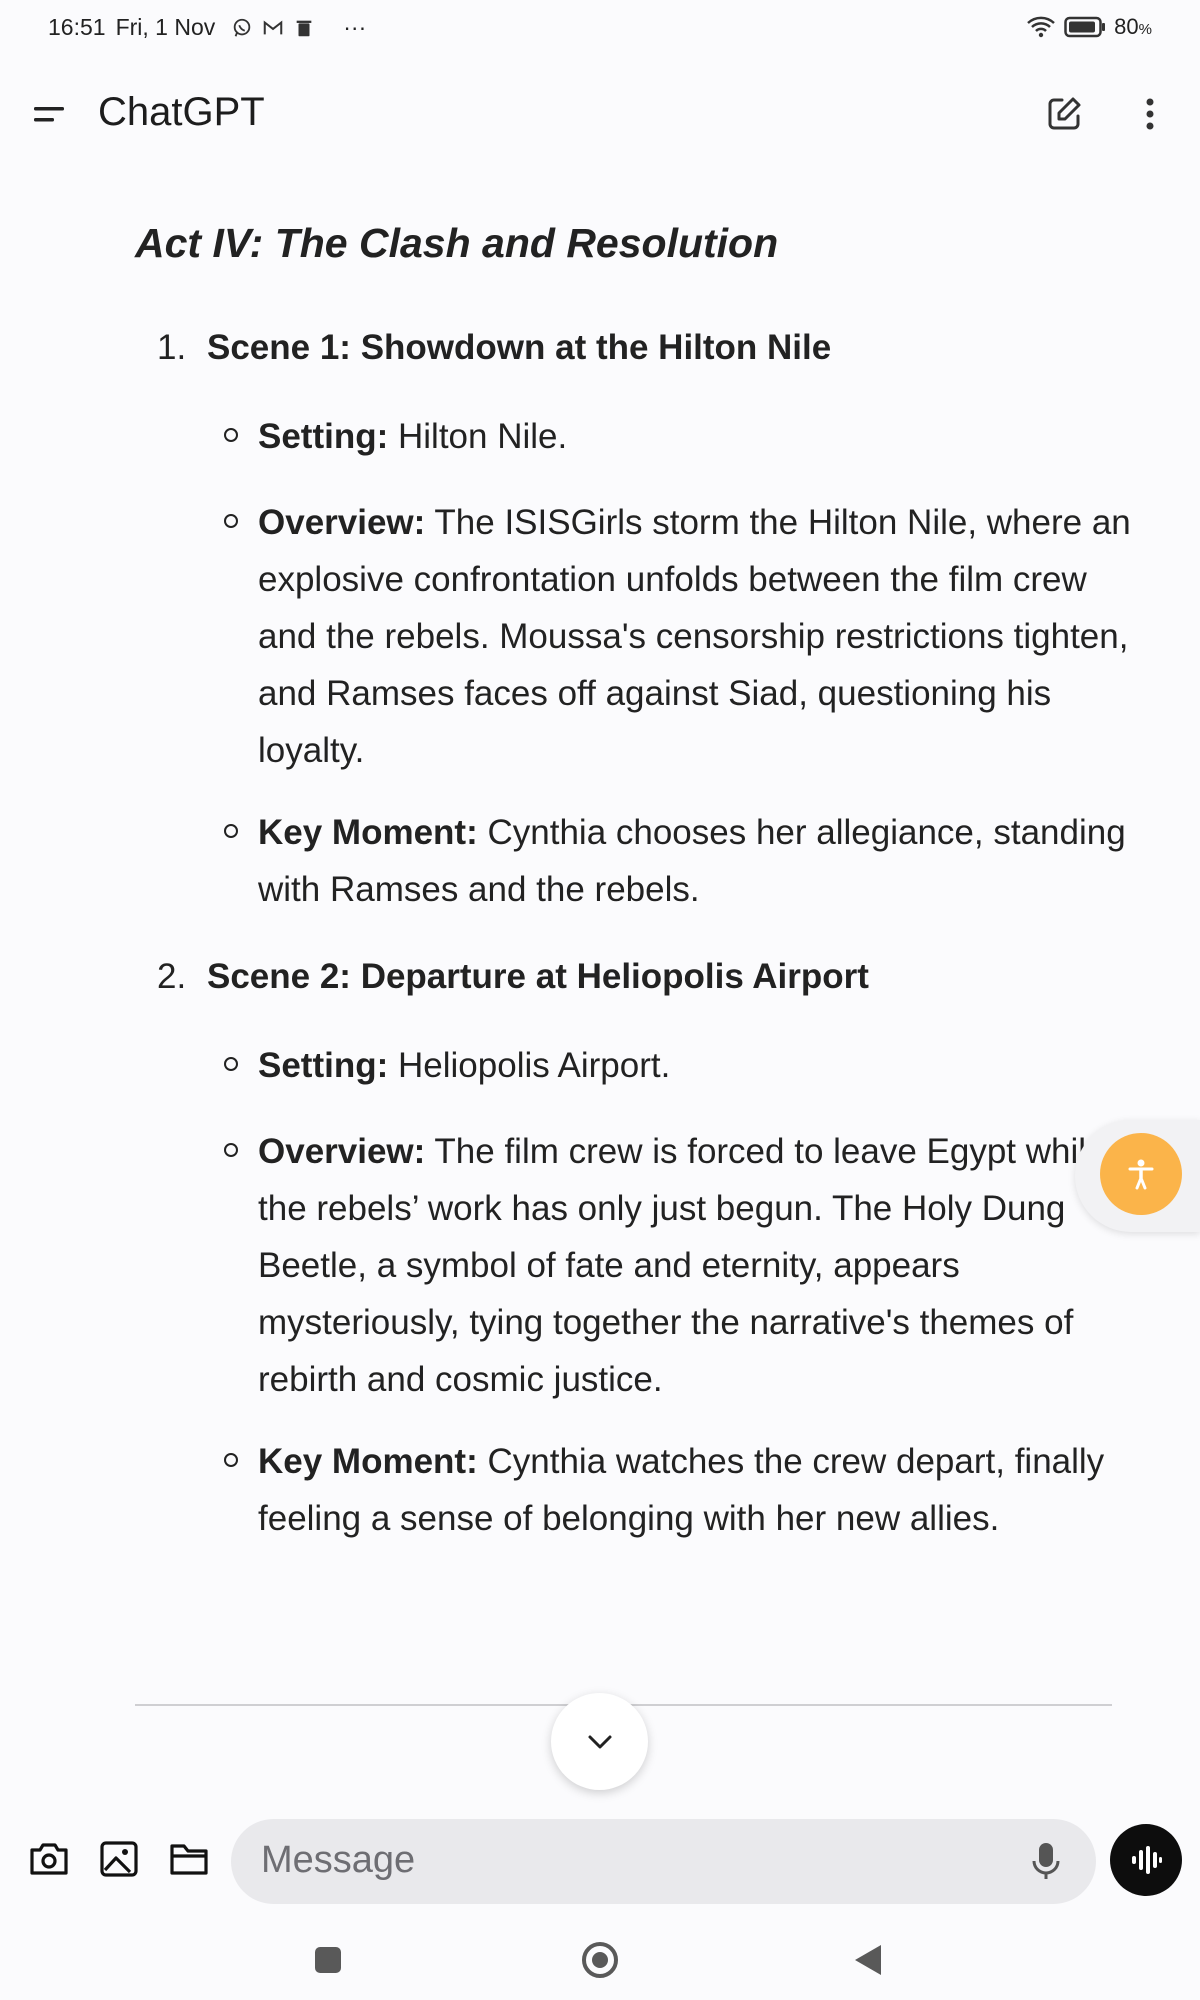 The height and width of the screenshot is (2000, 1200). What do you see at coordinates (338, 1860) in the screenshot?
I see `message-placeholder: Message` at bounding box center [338, 1860].